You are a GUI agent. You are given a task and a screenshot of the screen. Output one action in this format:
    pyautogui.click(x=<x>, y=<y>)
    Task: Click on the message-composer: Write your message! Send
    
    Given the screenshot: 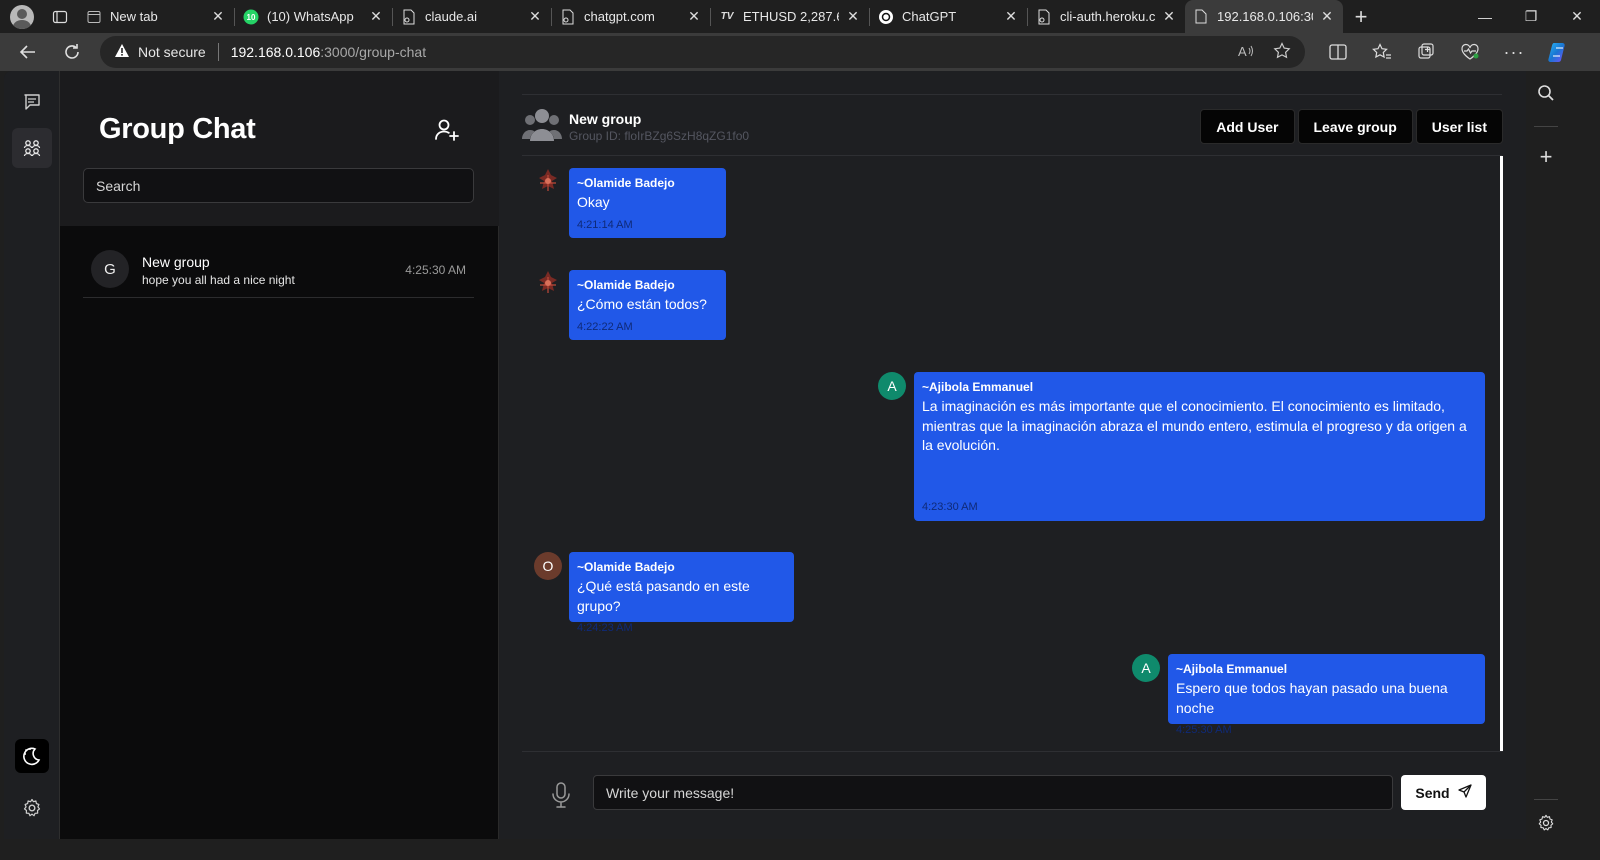 What is the action you would take?
    pyautogui.click(x=1012, y=795)
    